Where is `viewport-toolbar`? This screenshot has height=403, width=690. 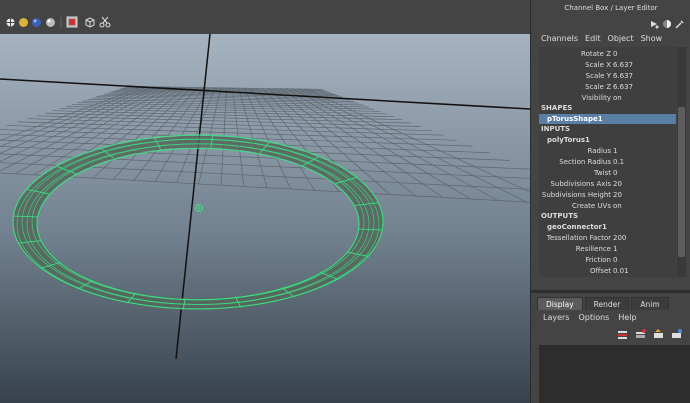 viewport-toolbar is located at coordinates (265, 17).